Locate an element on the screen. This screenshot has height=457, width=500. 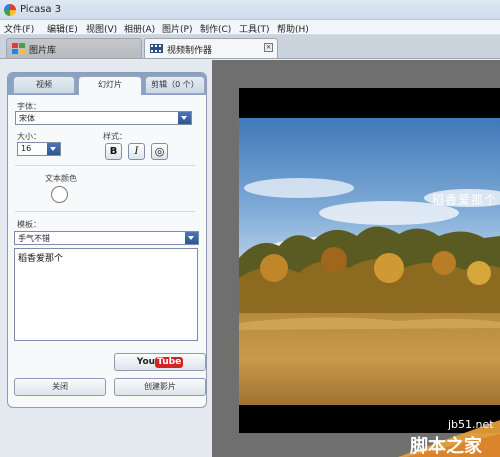
text-color-label: 文本颜色 is located at coordinates (61, 178).